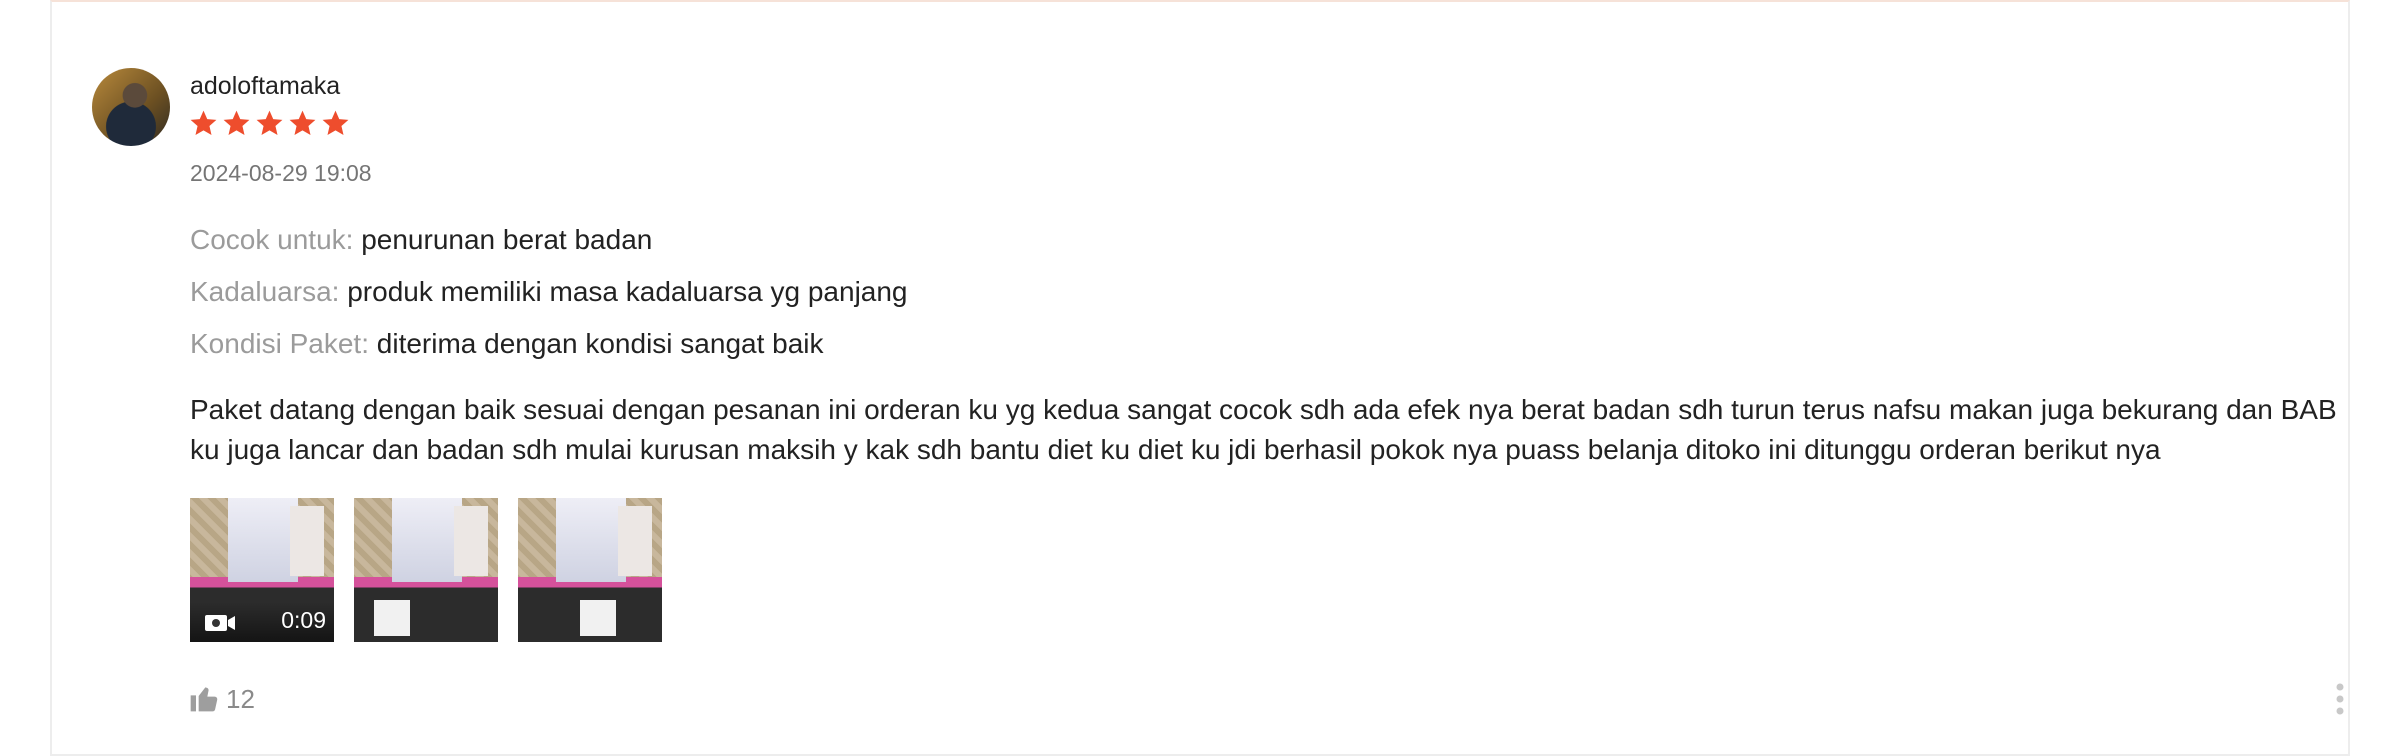 The image size is (2402, 756). Describe the element at coordinates (600, 343) in the screenshot. I see `attribute-value: diterima dengan kondisi sangat baik` at that location.